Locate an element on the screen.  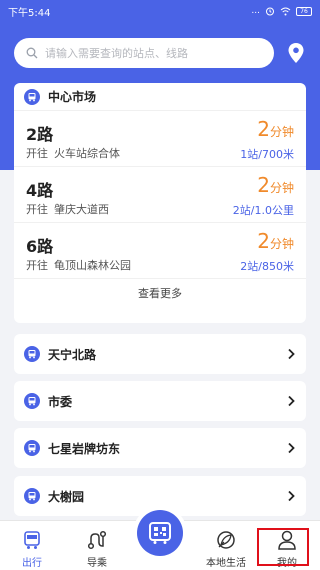
tab-guide: 导乘 is located at coordinates (97, 545).